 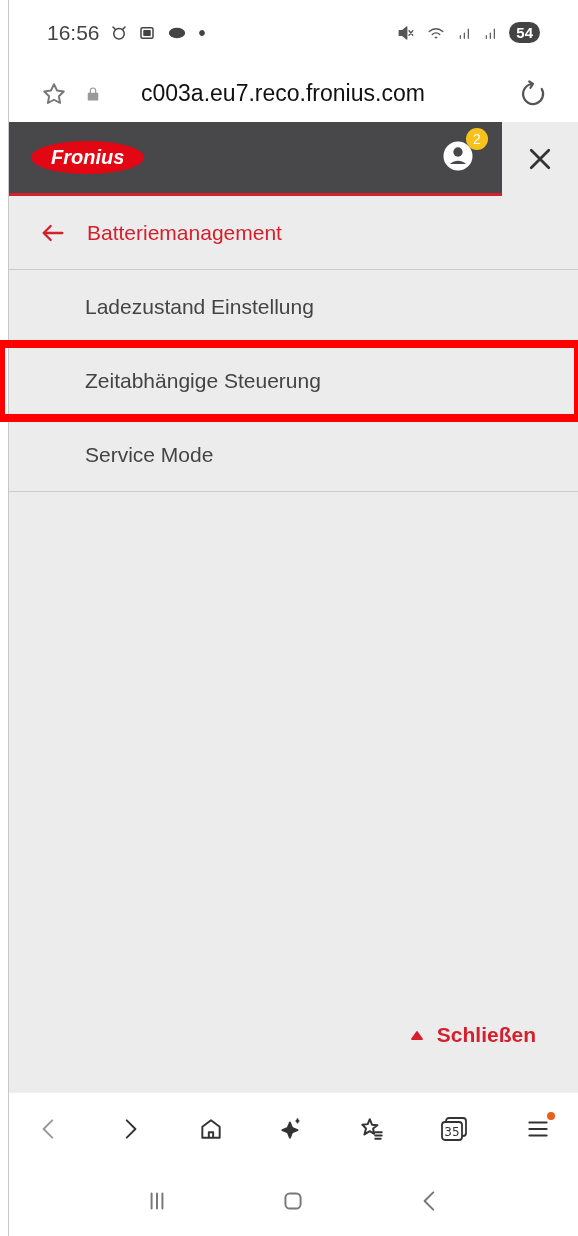 What do you see at coordinates (524, 32) in the screenshot?
I see `battery-icon: 54` at bounding box center [524, 32].